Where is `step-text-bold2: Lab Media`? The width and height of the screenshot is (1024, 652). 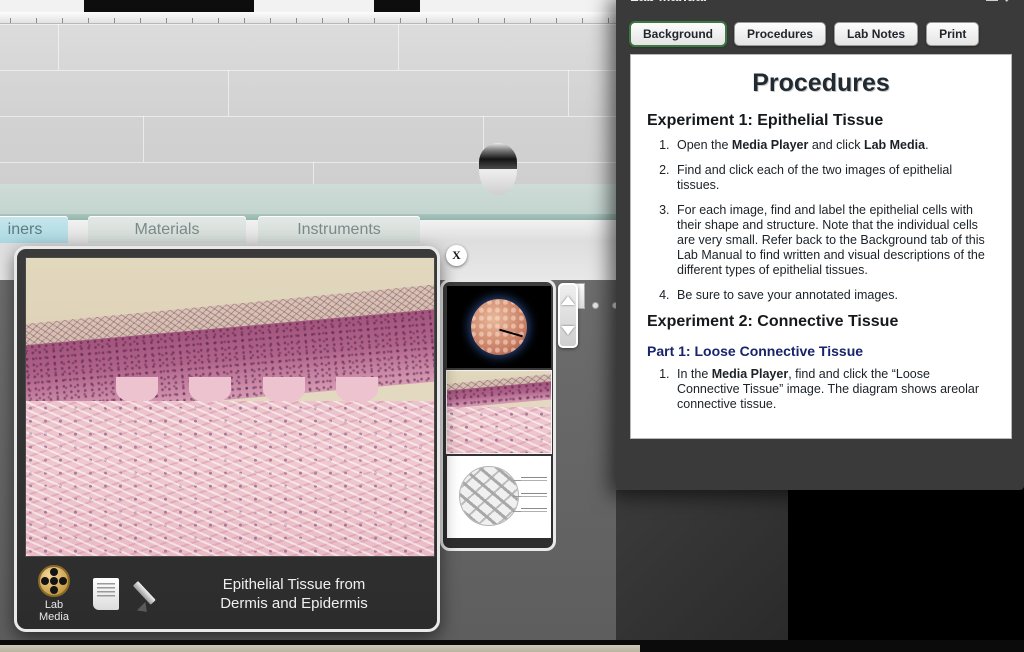 step-text-bold2: Lab Media is located at coordinates (894, 145).